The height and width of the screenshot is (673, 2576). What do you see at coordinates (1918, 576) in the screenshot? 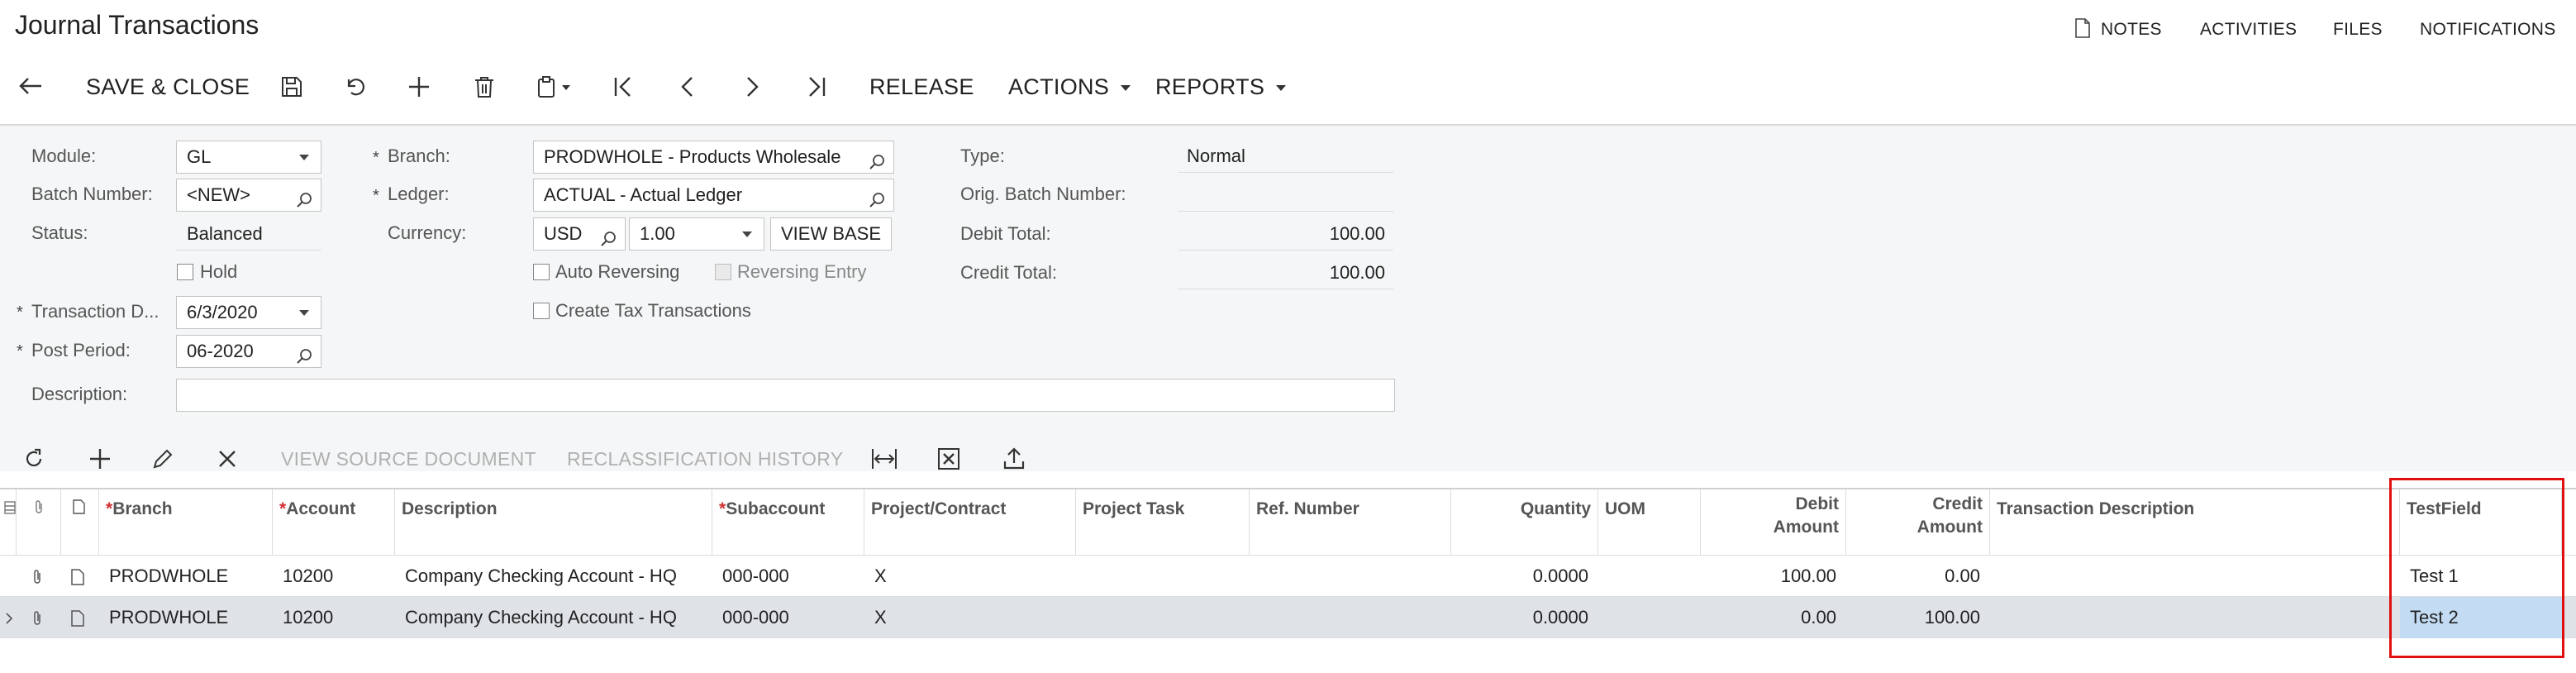
I see `credit-amount-cell: 0.00` at bounding box center [1918, 576].